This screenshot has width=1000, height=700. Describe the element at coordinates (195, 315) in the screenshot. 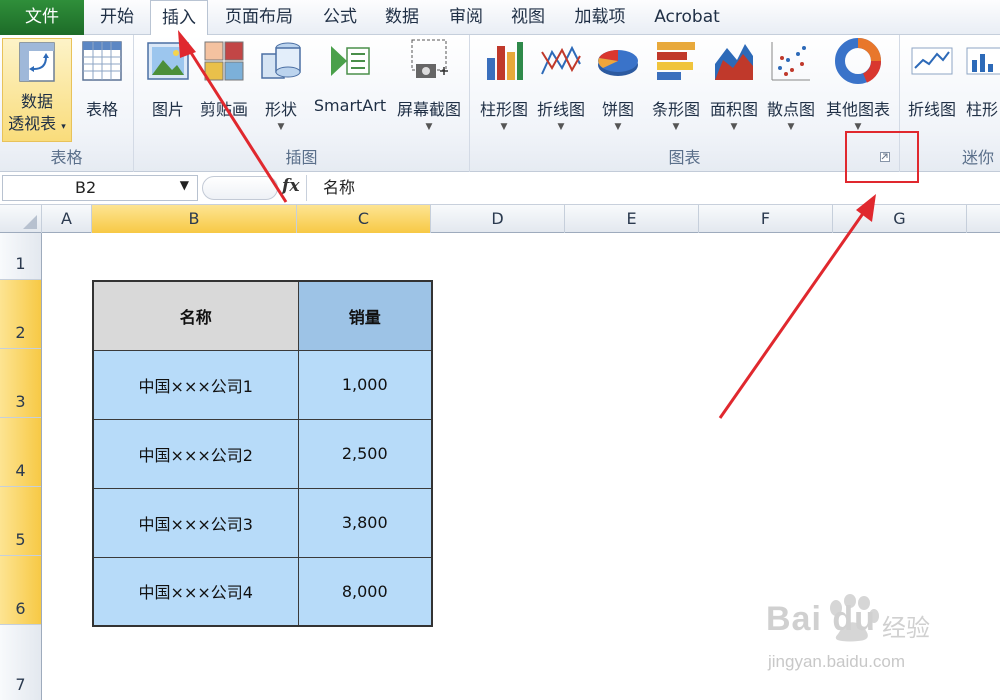

I see `header-cell-name: 名称` at that location.